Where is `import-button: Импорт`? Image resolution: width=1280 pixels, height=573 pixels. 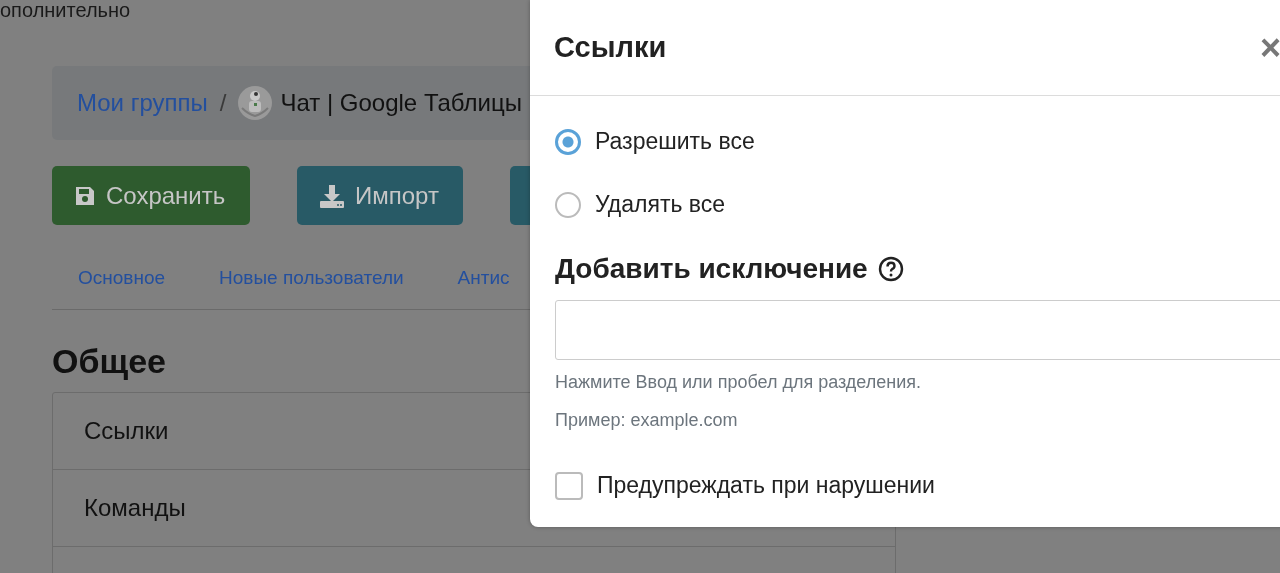
import-button: Импорт is located at coordinates (380, 195).